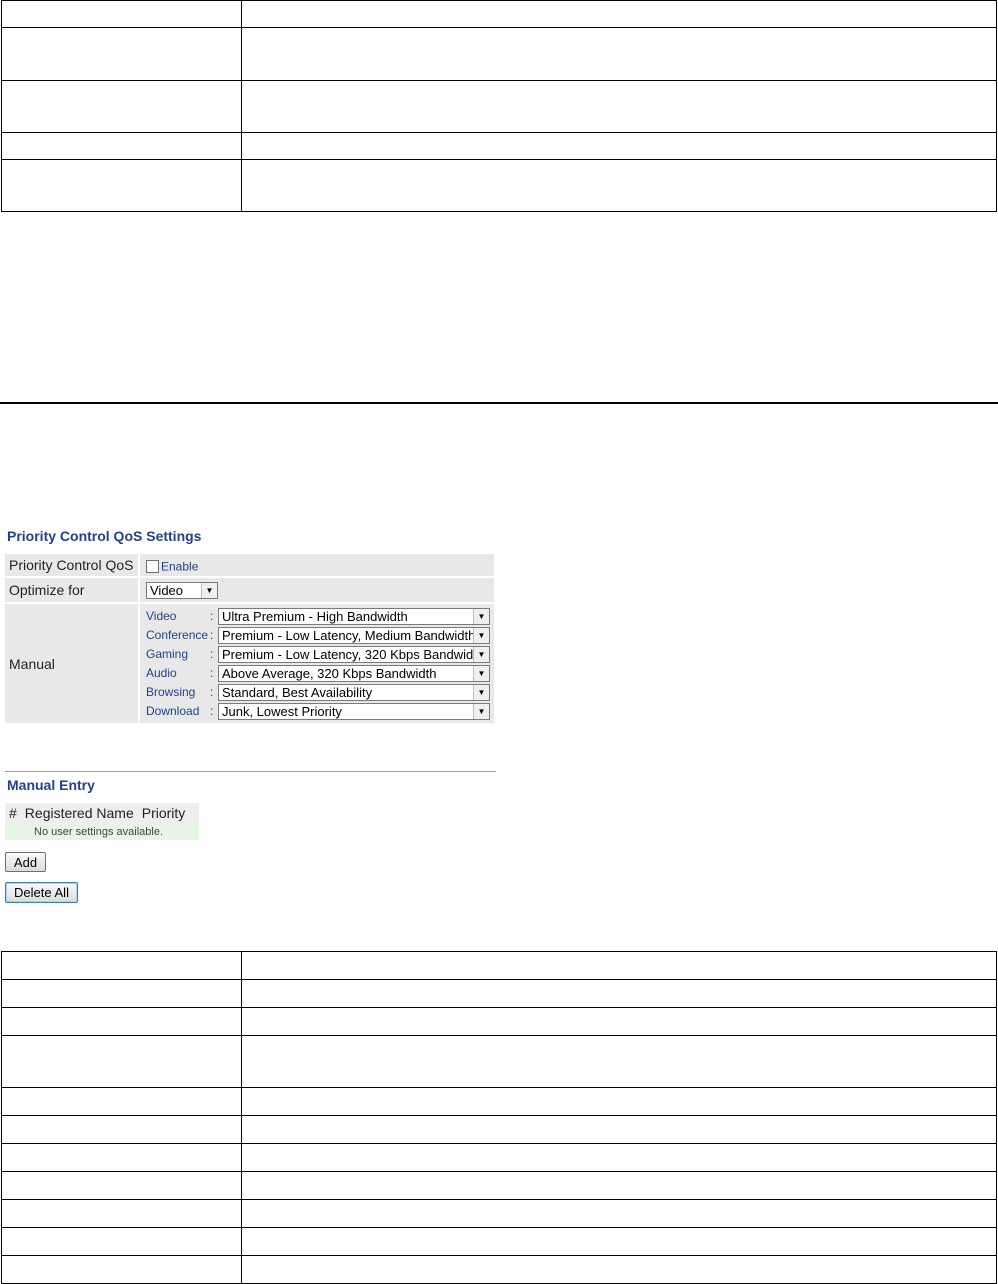 The height and width of the screenshot is (1284, 998). Describe the element at coordinates (13, 813) in the screenshot. I see `column-header-number: #` at that location.